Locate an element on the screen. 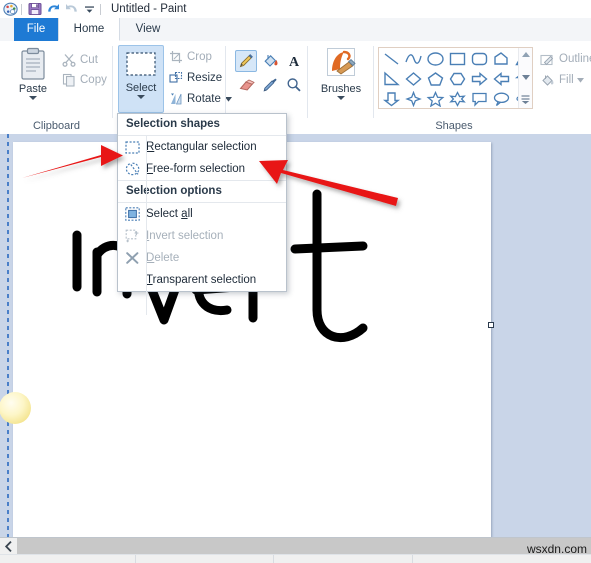 This screenshot has width=591, height=563. right-arrow-shape is located at coordinates (479, 78).